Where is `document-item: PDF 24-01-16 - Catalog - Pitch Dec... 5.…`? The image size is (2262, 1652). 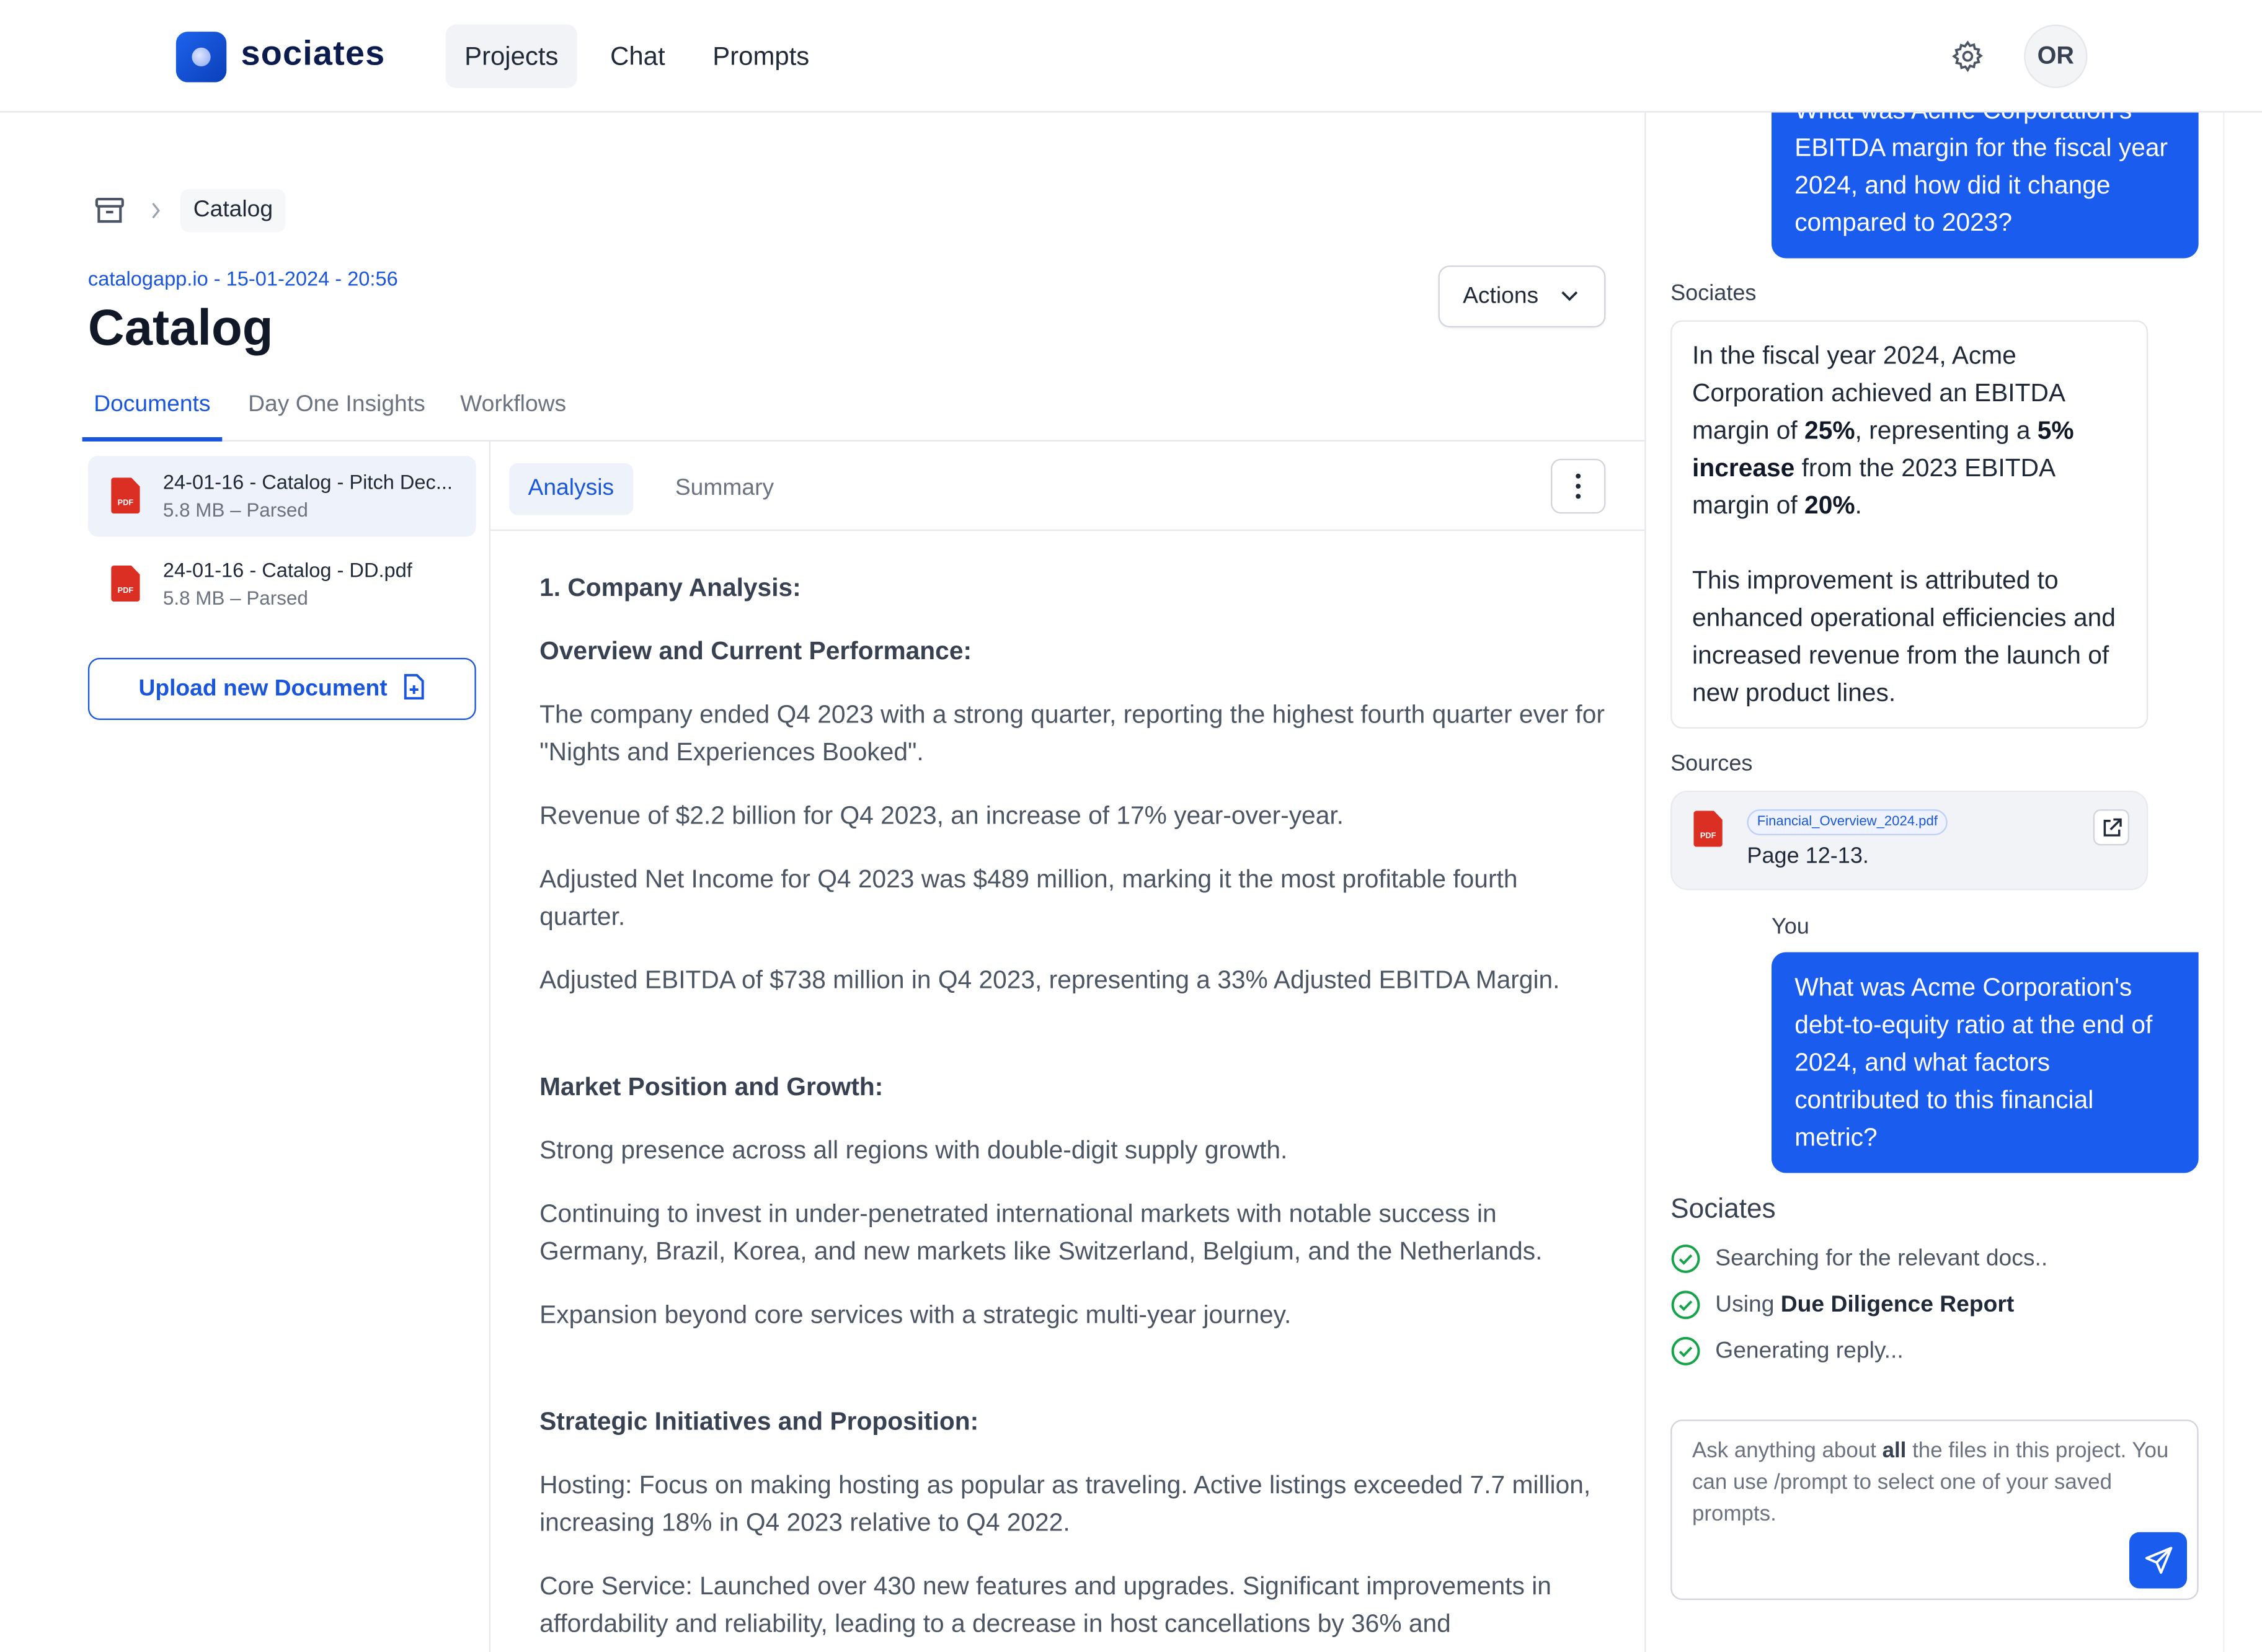 document-item: PDF 24-01-16 - Catalog - Pitch Dec... 5.… is located at coordinates (281, 496).